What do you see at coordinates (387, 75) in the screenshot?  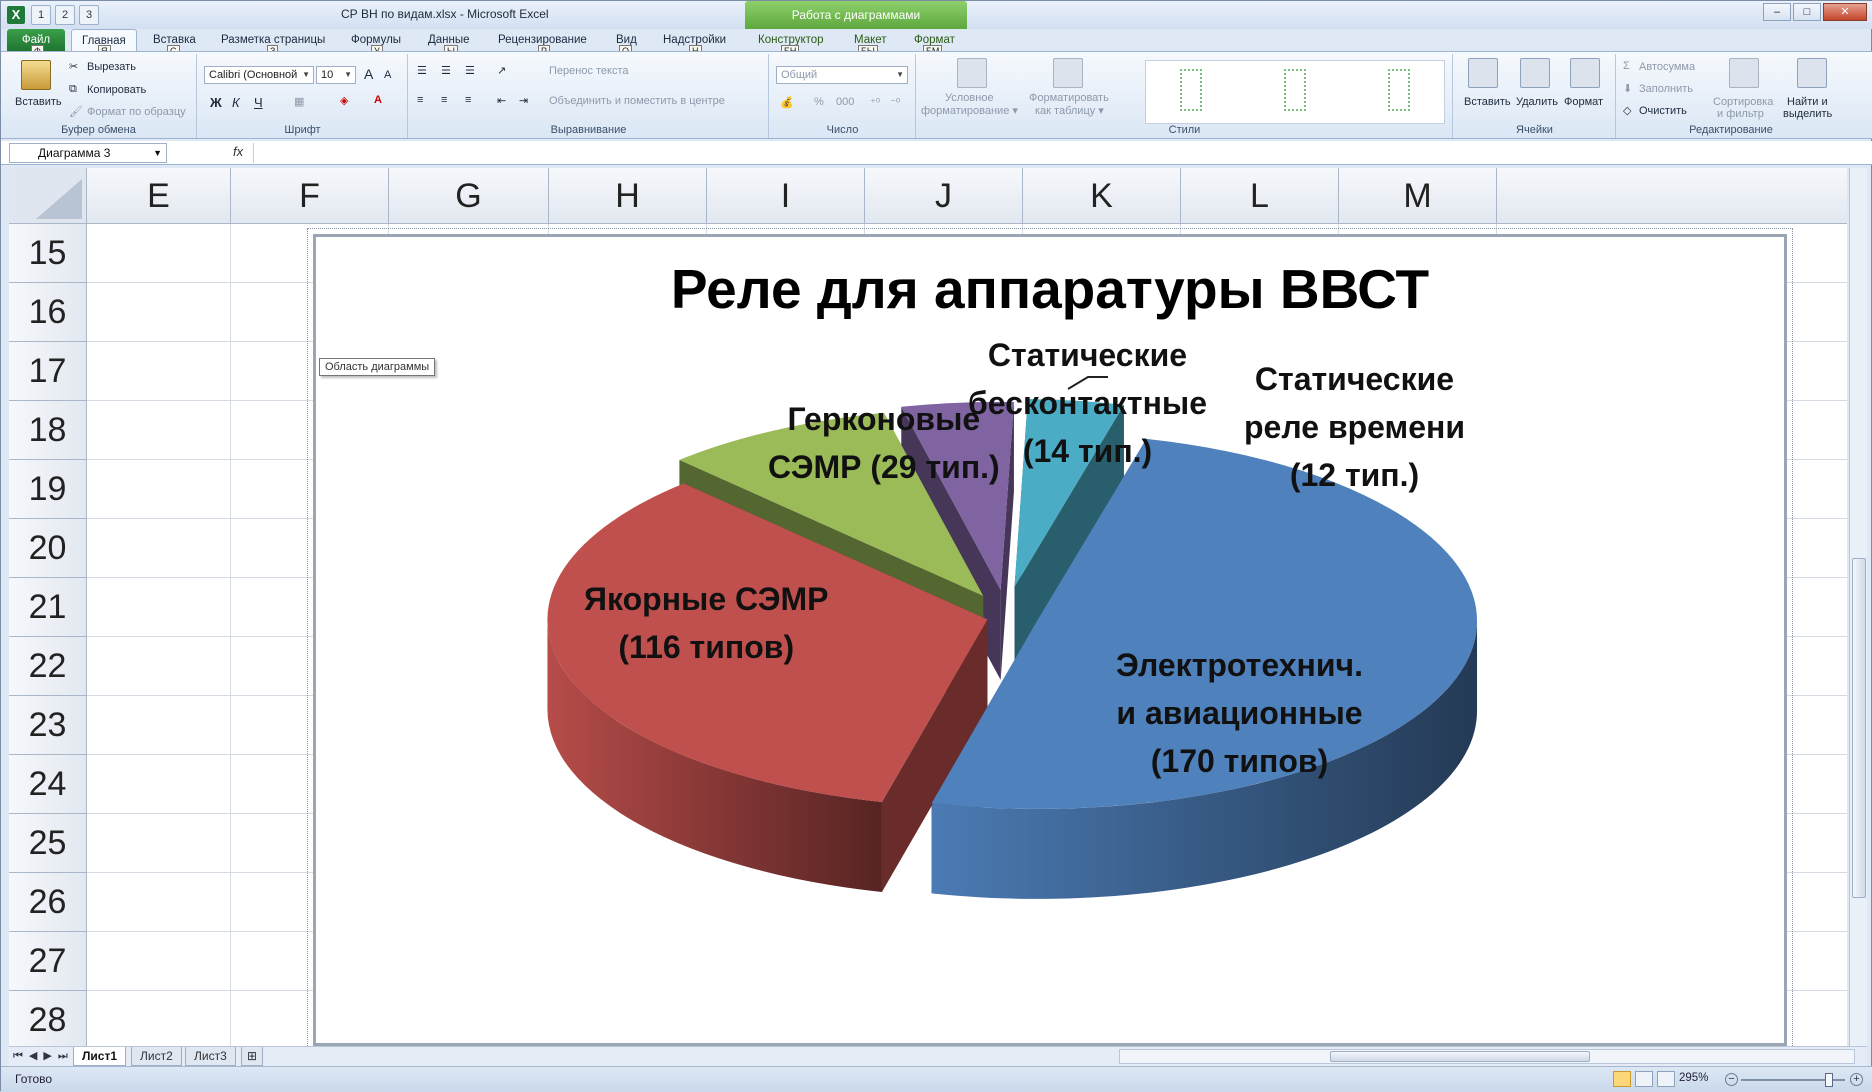 I see `shrink-font-button: A` at bounding box center [387, 75].